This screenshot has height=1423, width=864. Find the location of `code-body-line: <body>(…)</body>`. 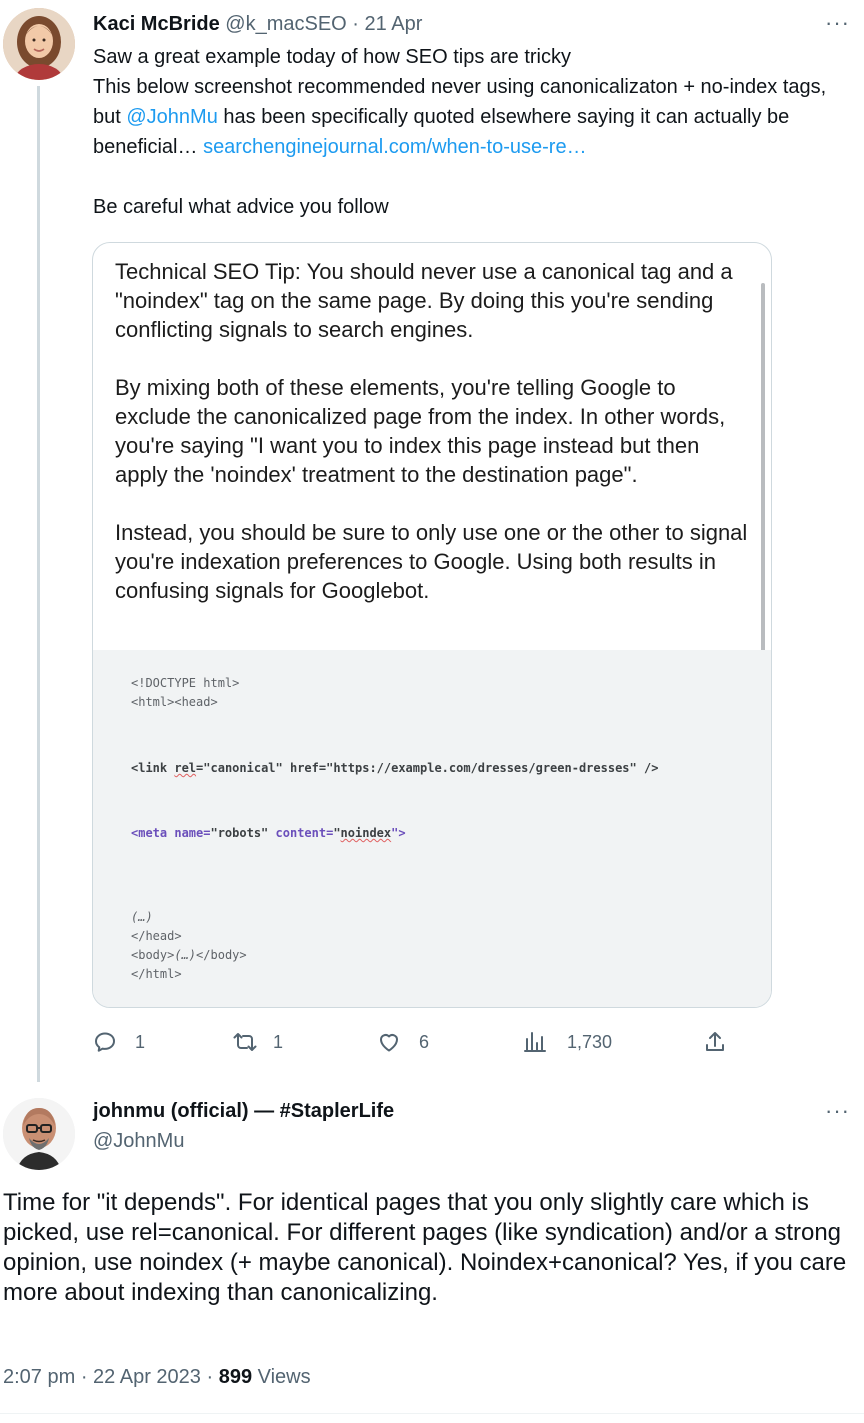

code-body-line: <body>(…)</body> is located at coordinates (189, 955).